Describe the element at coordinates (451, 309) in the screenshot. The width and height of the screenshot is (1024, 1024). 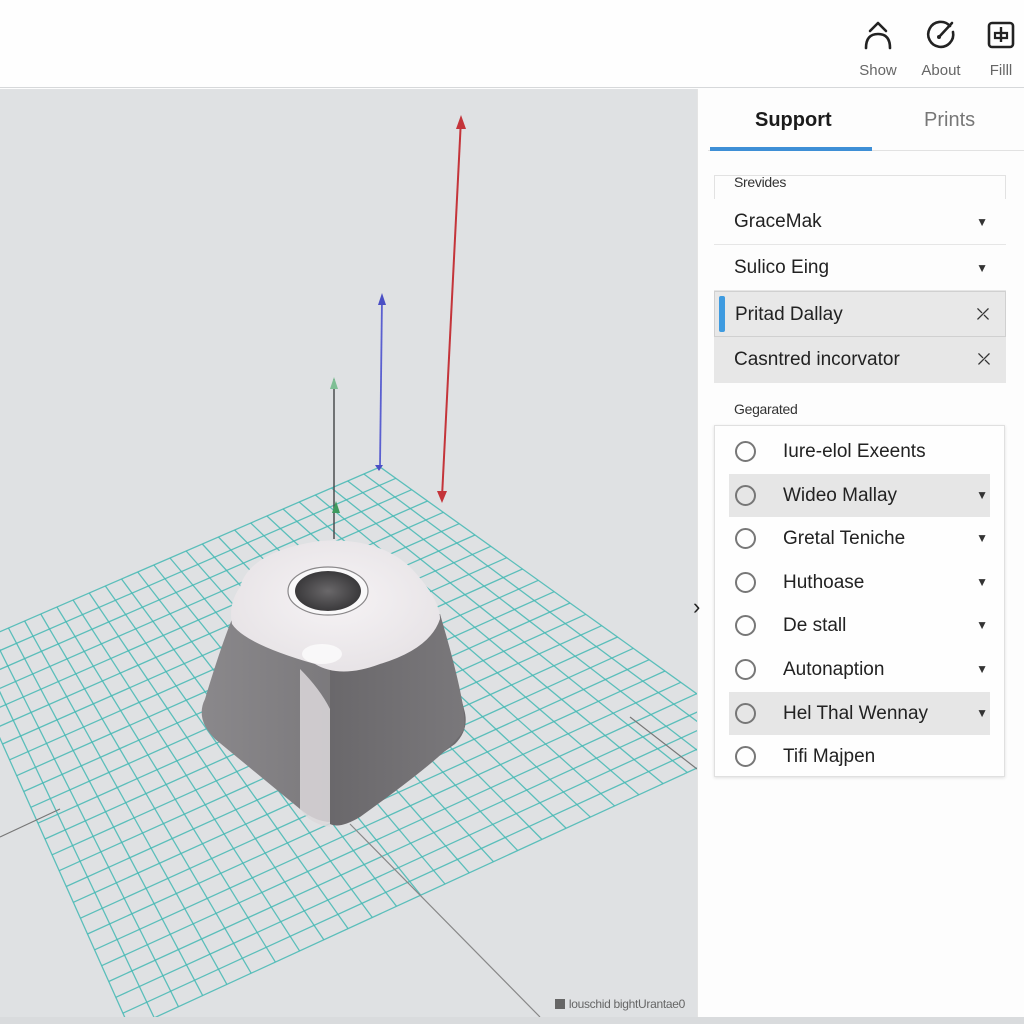
I see `x-axis-arrow` at that location.